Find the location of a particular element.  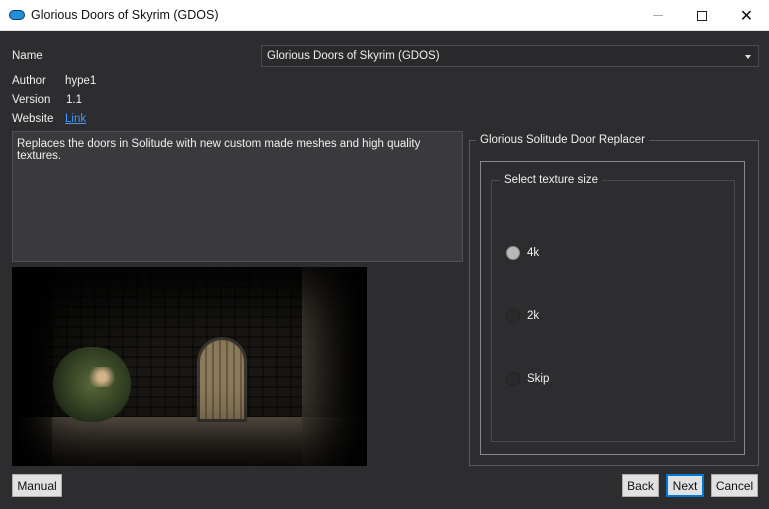

author-label: Author is located at coordinates (29, 81).